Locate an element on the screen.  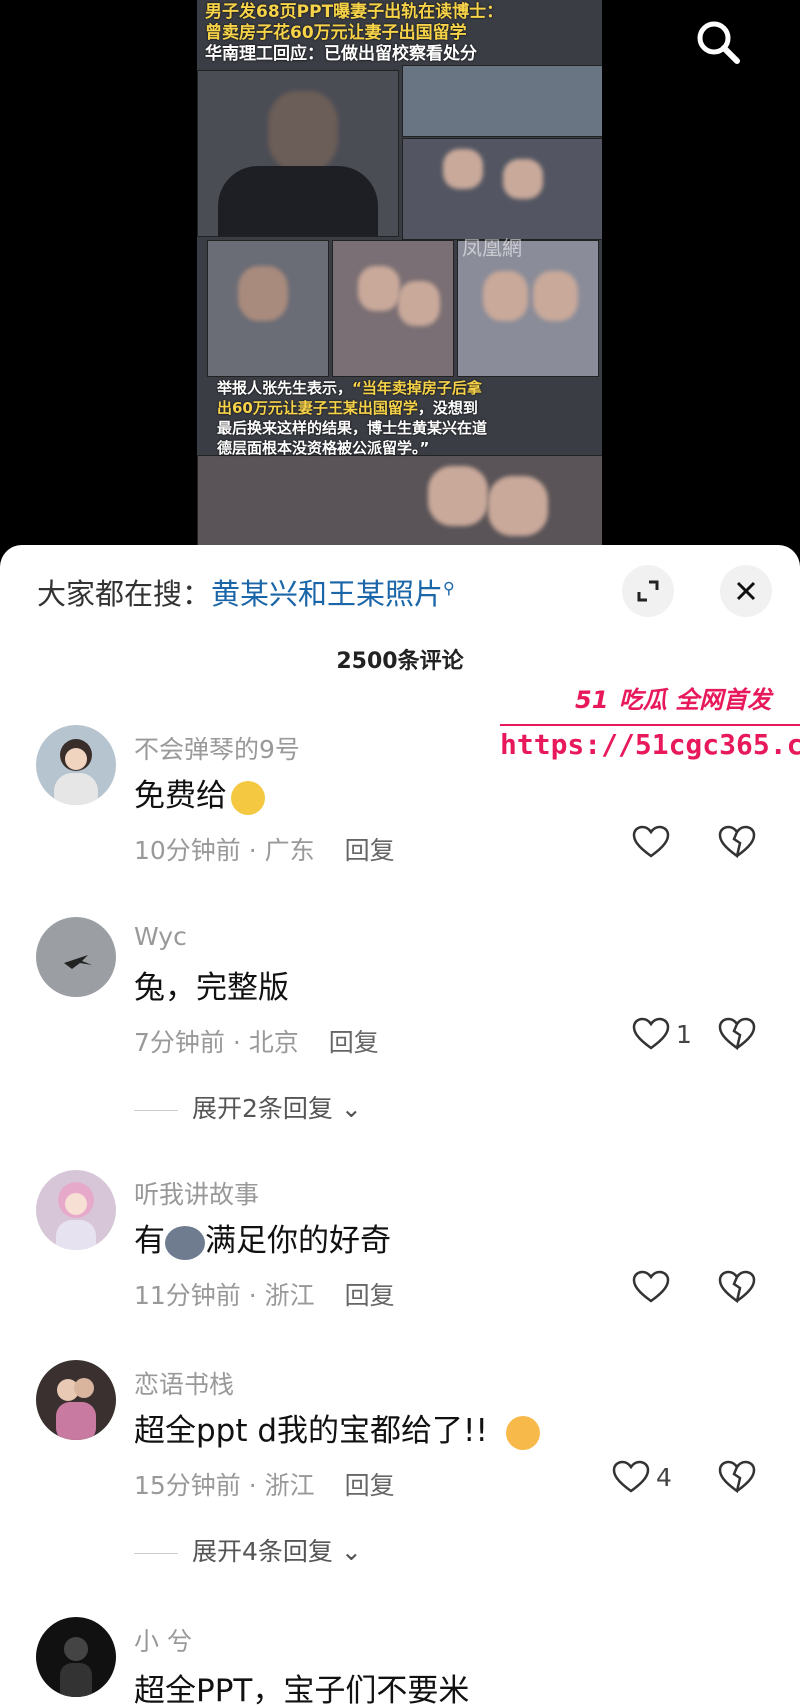
promo-divider is located at coordinates (650, 725).